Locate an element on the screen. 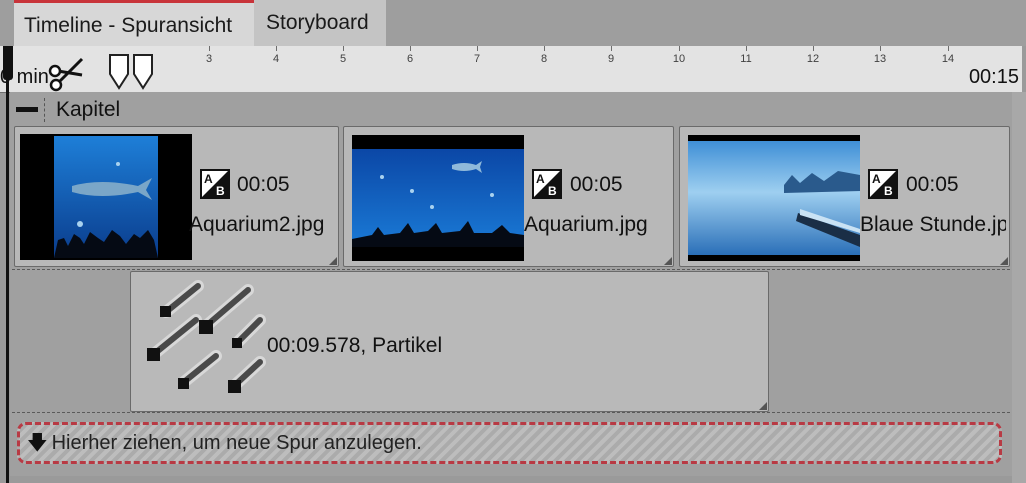  playhead-line is located at coordinates (7, 264).